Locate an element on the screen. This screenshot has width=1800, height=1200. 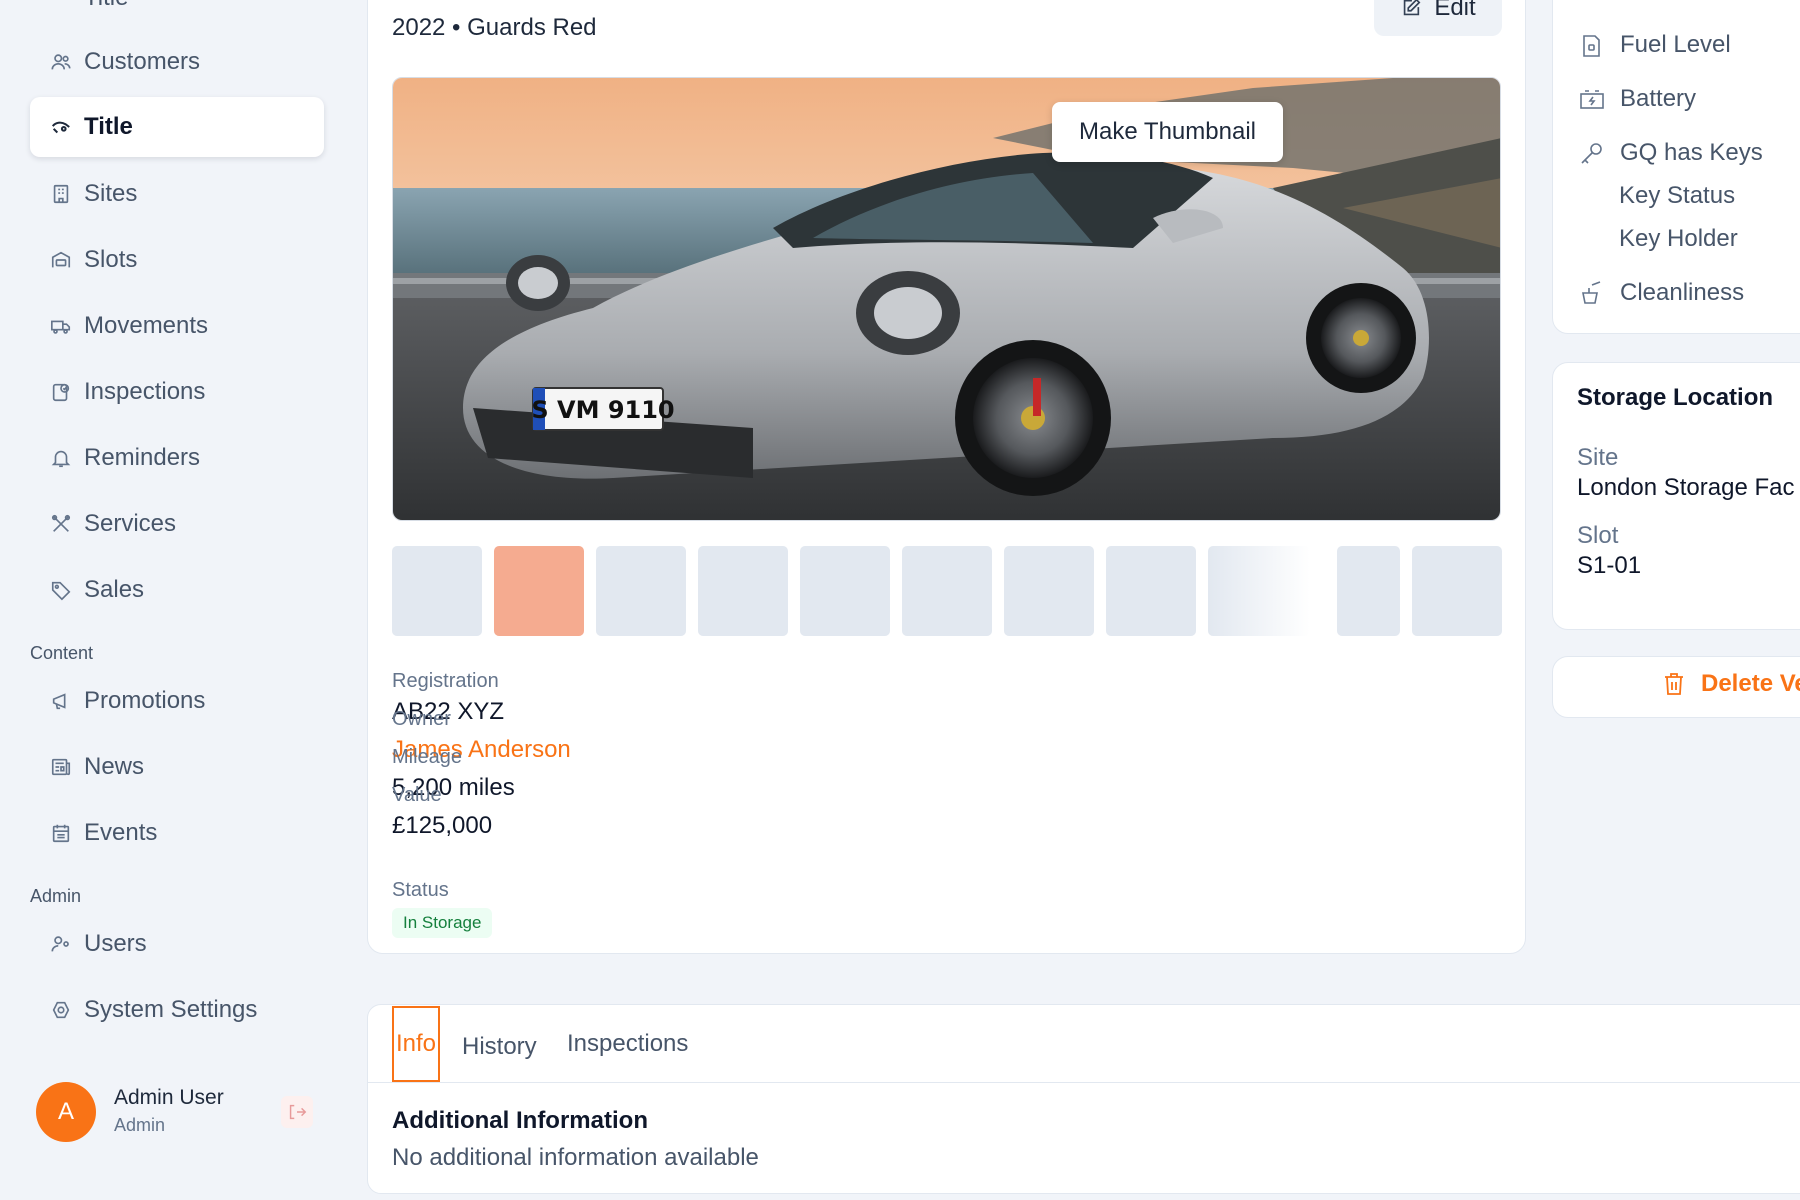
slot-value: S1-01 is located at coordinates (1609, 565).